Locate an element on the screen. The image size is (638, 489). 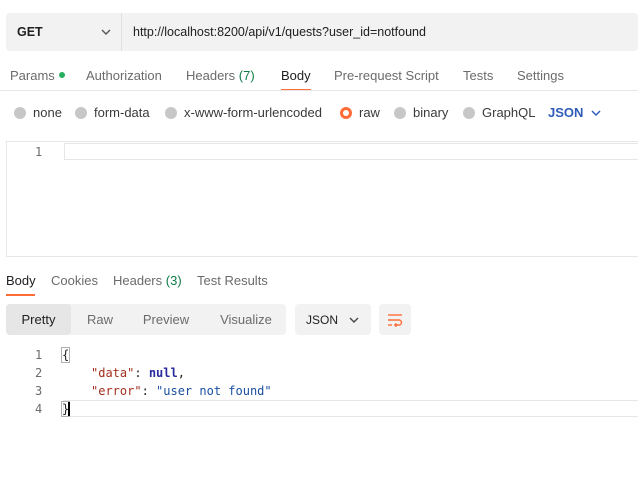
radio-none is located at coordinates (20, 112).